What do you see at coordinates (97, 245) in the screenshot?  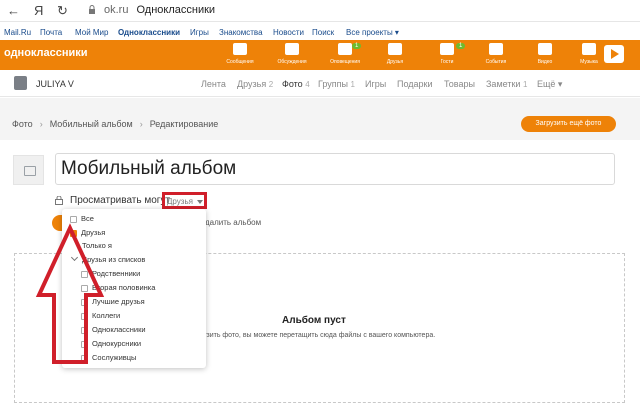 I see `option-only-me: Только я` at bounding box center [97, 245].